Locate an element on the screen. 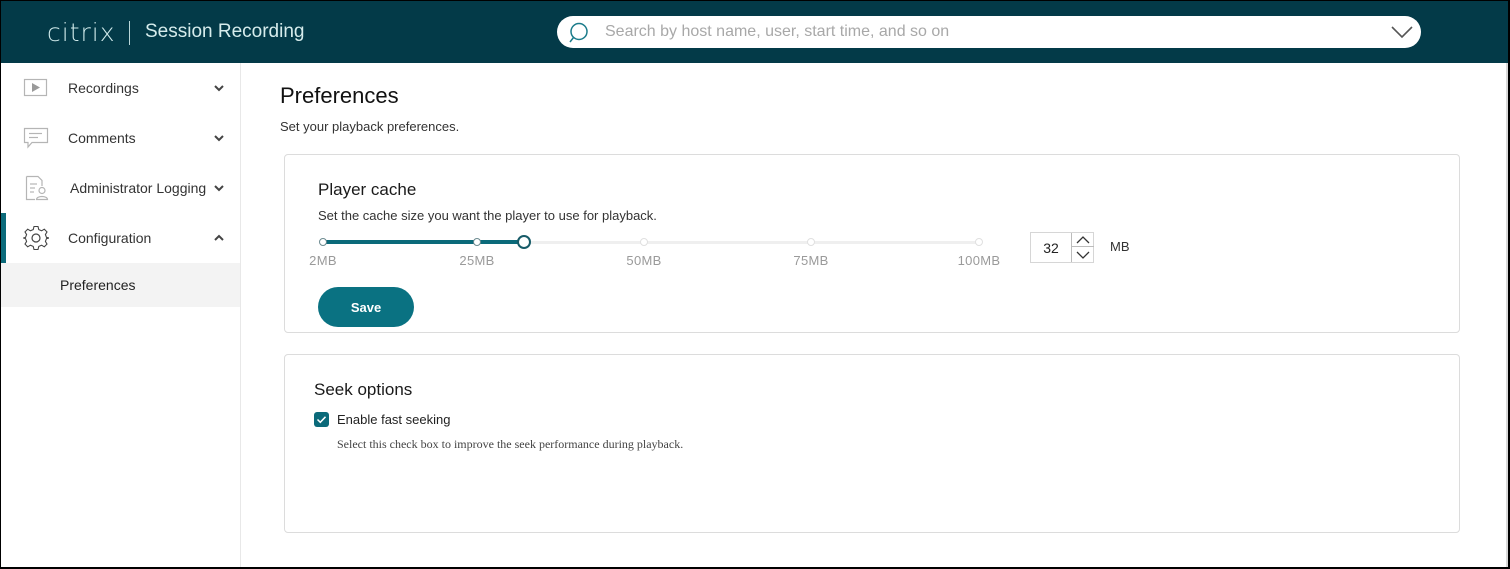  sidebar-subitem-preferences: Preferences is located at coordinates (120, 285).